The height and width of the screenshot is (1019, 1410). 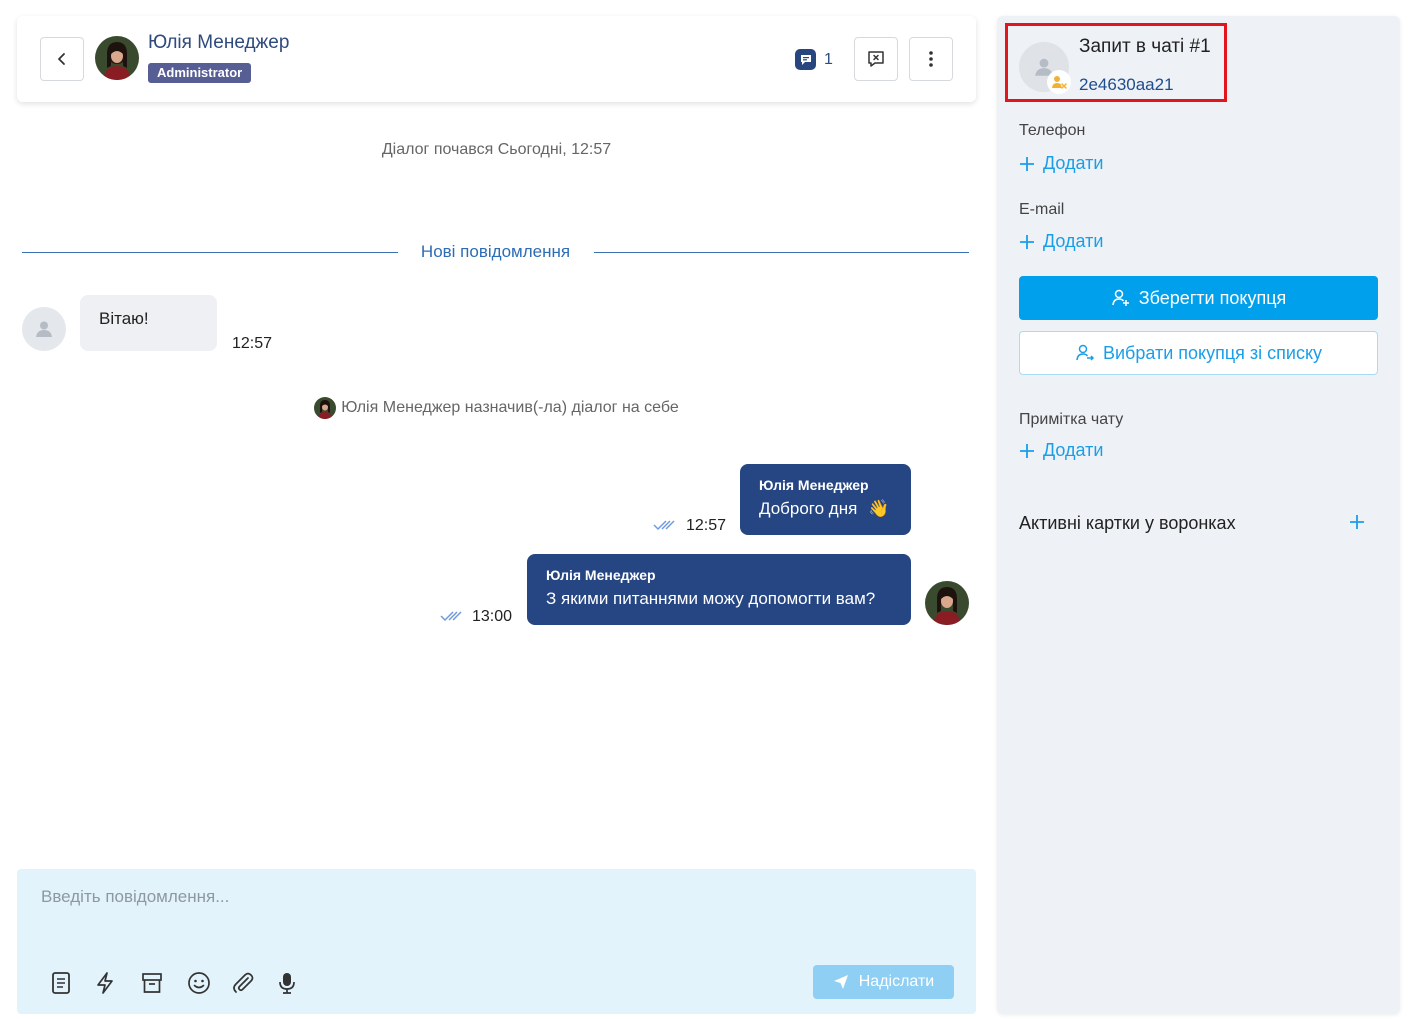 I want to click on message-count: 1, so click(x=828, y=59).